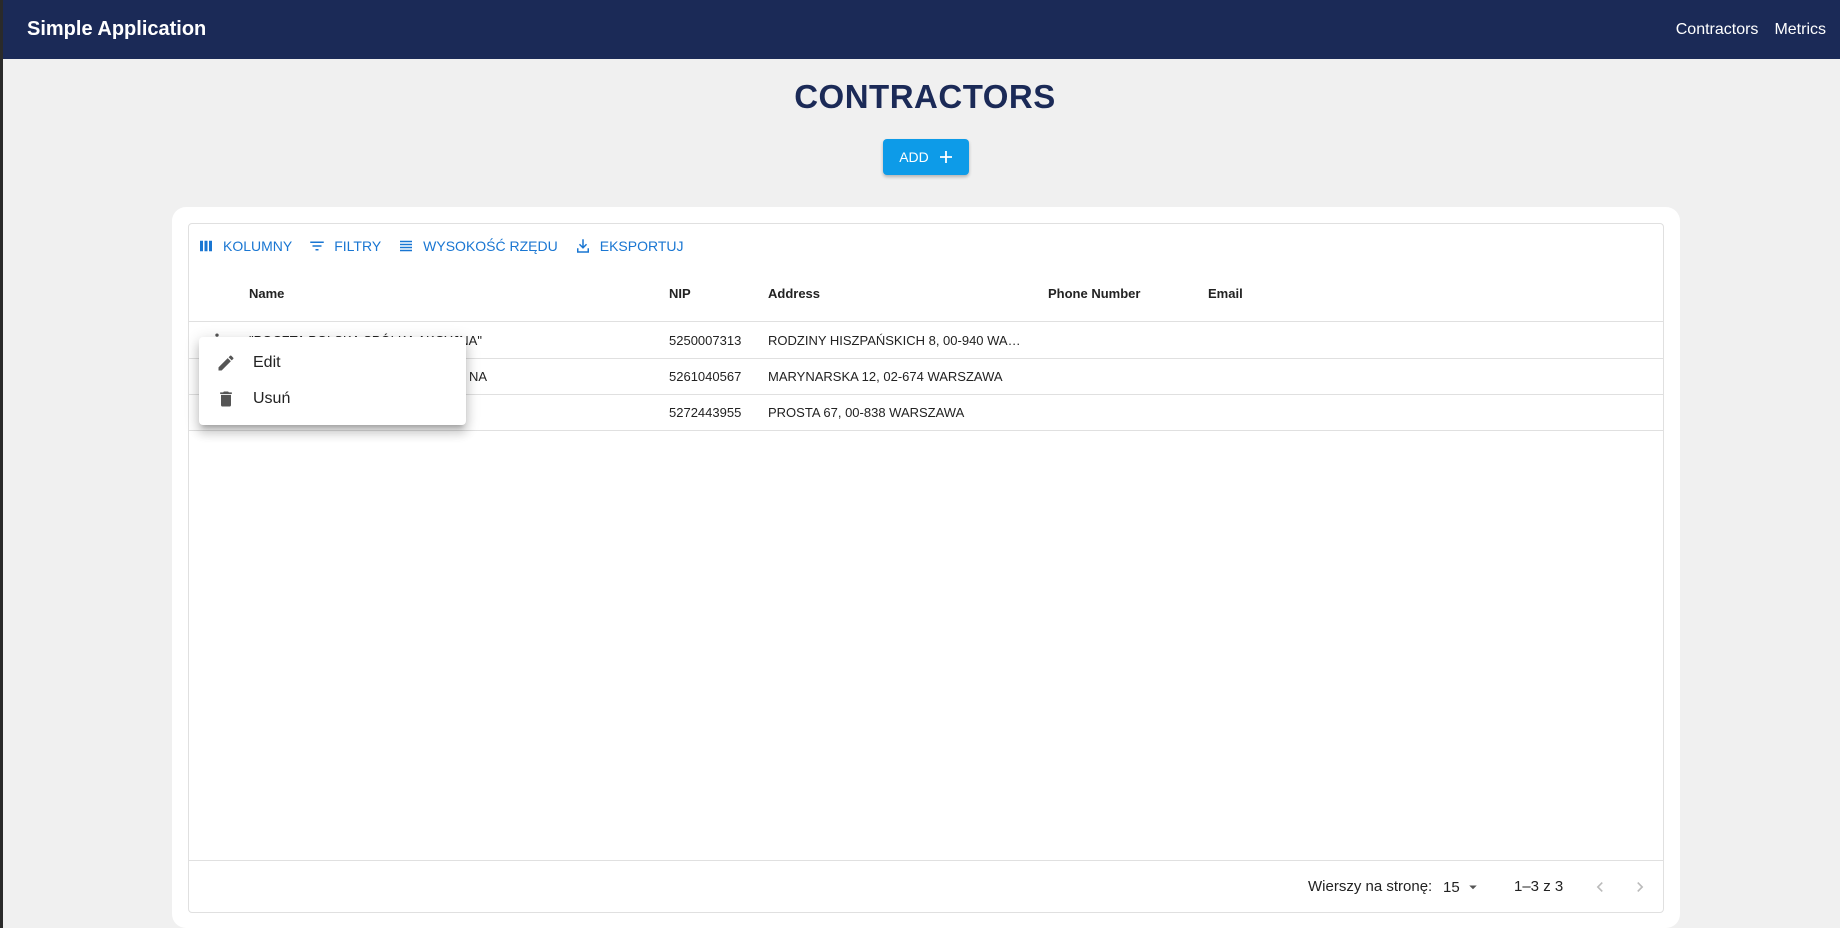 This screenshot has height=928, width=1840. What do you see at coordinates (714, 294) in the screenshot?
I see `column-header-nip: NIP` at bounding box center [714, 294].